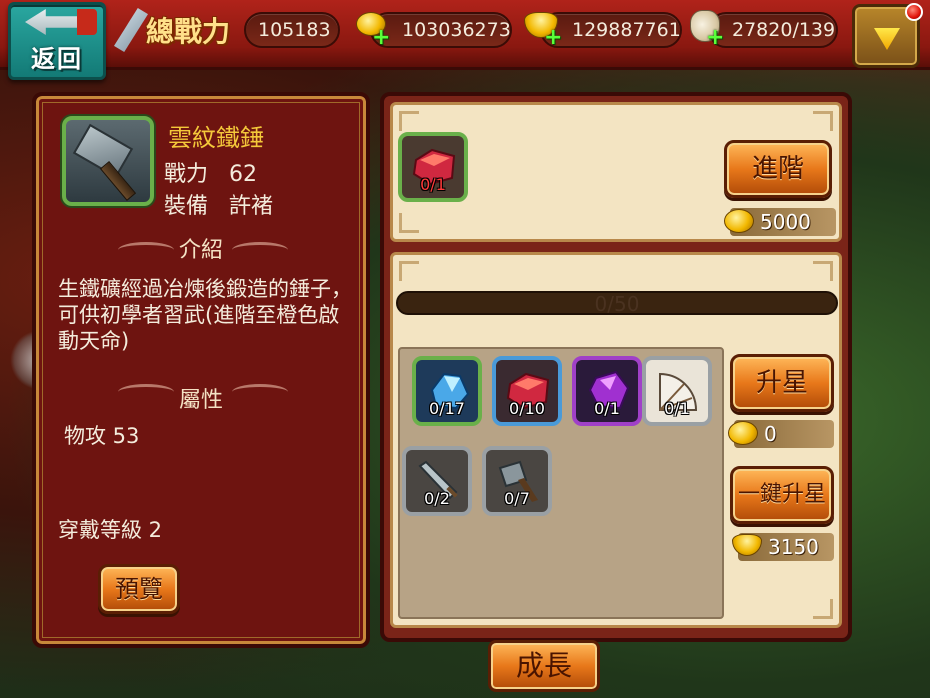 Image resolution: width=930 pixels, height=698 pixels. I want to click on material-count: 0/2, so click(437, 498).